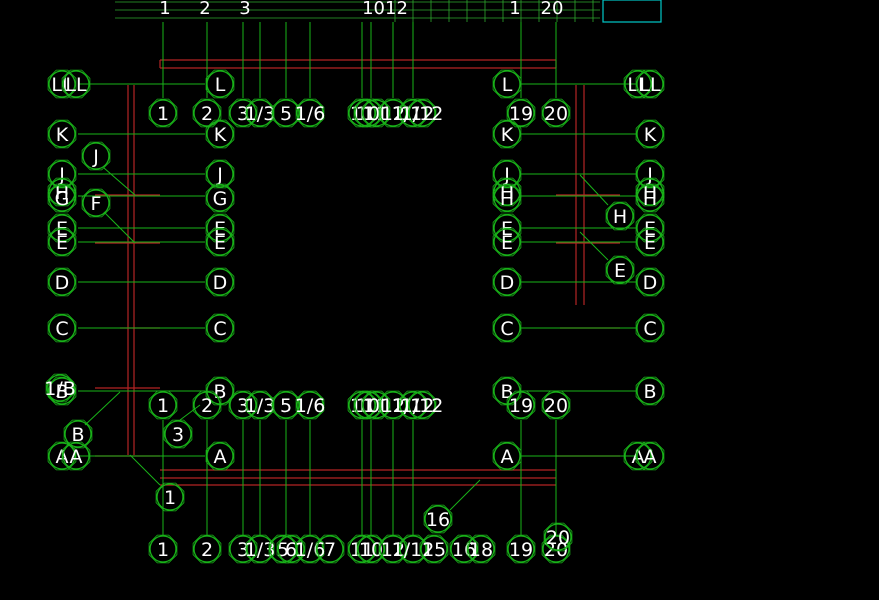 The height and width of the screenshot is (600, 879). Describe the element at coordinates (650, 198) in the screenshot. I see `right-row-bubble-44: H` at that location.